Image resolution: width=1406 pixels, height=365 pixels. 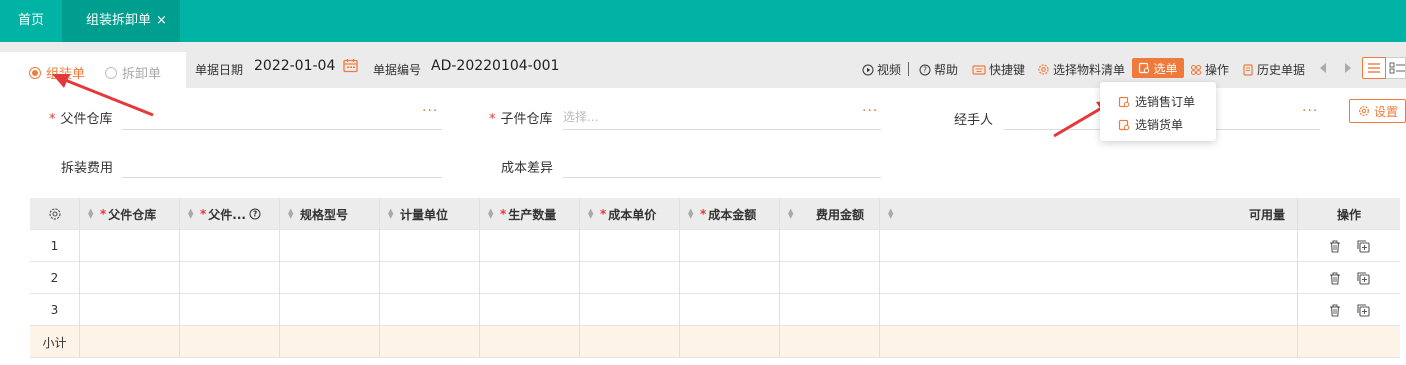 What do you see at coordinates (1158, 111) in the screenshot?
I see `select-doc-dropdown: 选销售订单 选销货单` at bounding box center [1158, 111].